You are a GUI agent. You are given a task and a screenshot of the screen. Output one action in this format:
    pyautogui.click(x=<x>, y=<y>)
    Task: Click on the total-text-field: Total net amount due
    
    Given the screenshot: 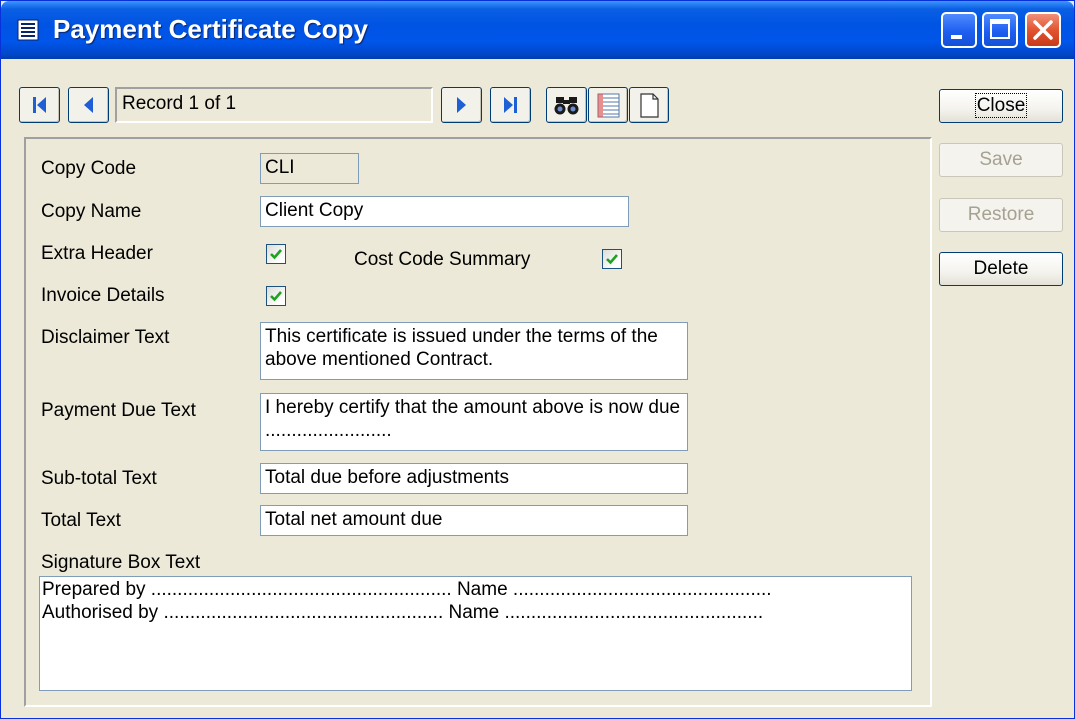 What is the action you would take?
    pyautogui.click(x=474, y=520)
    